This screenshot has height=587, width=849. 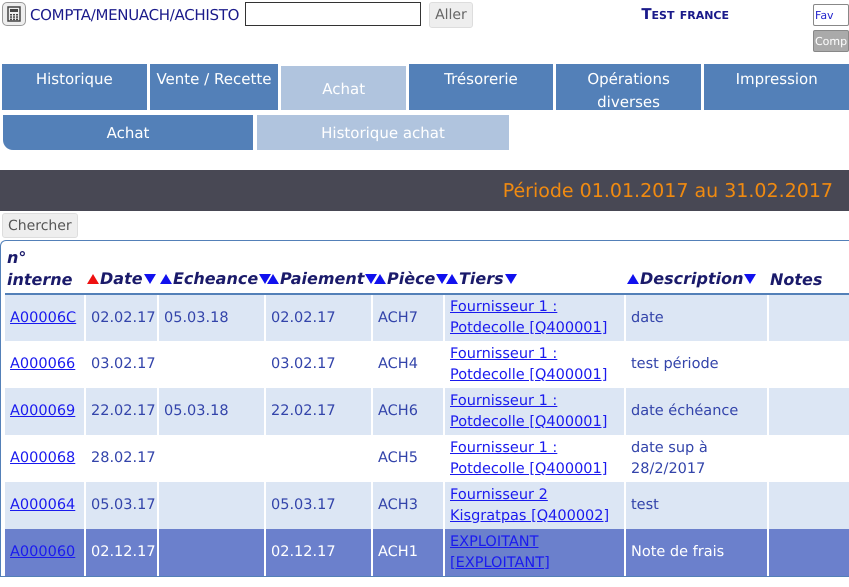 What do you see at coordinates (831, 15) in the screenshot?
I see `favorites-button: Fav` at bounding box center [831, 15].